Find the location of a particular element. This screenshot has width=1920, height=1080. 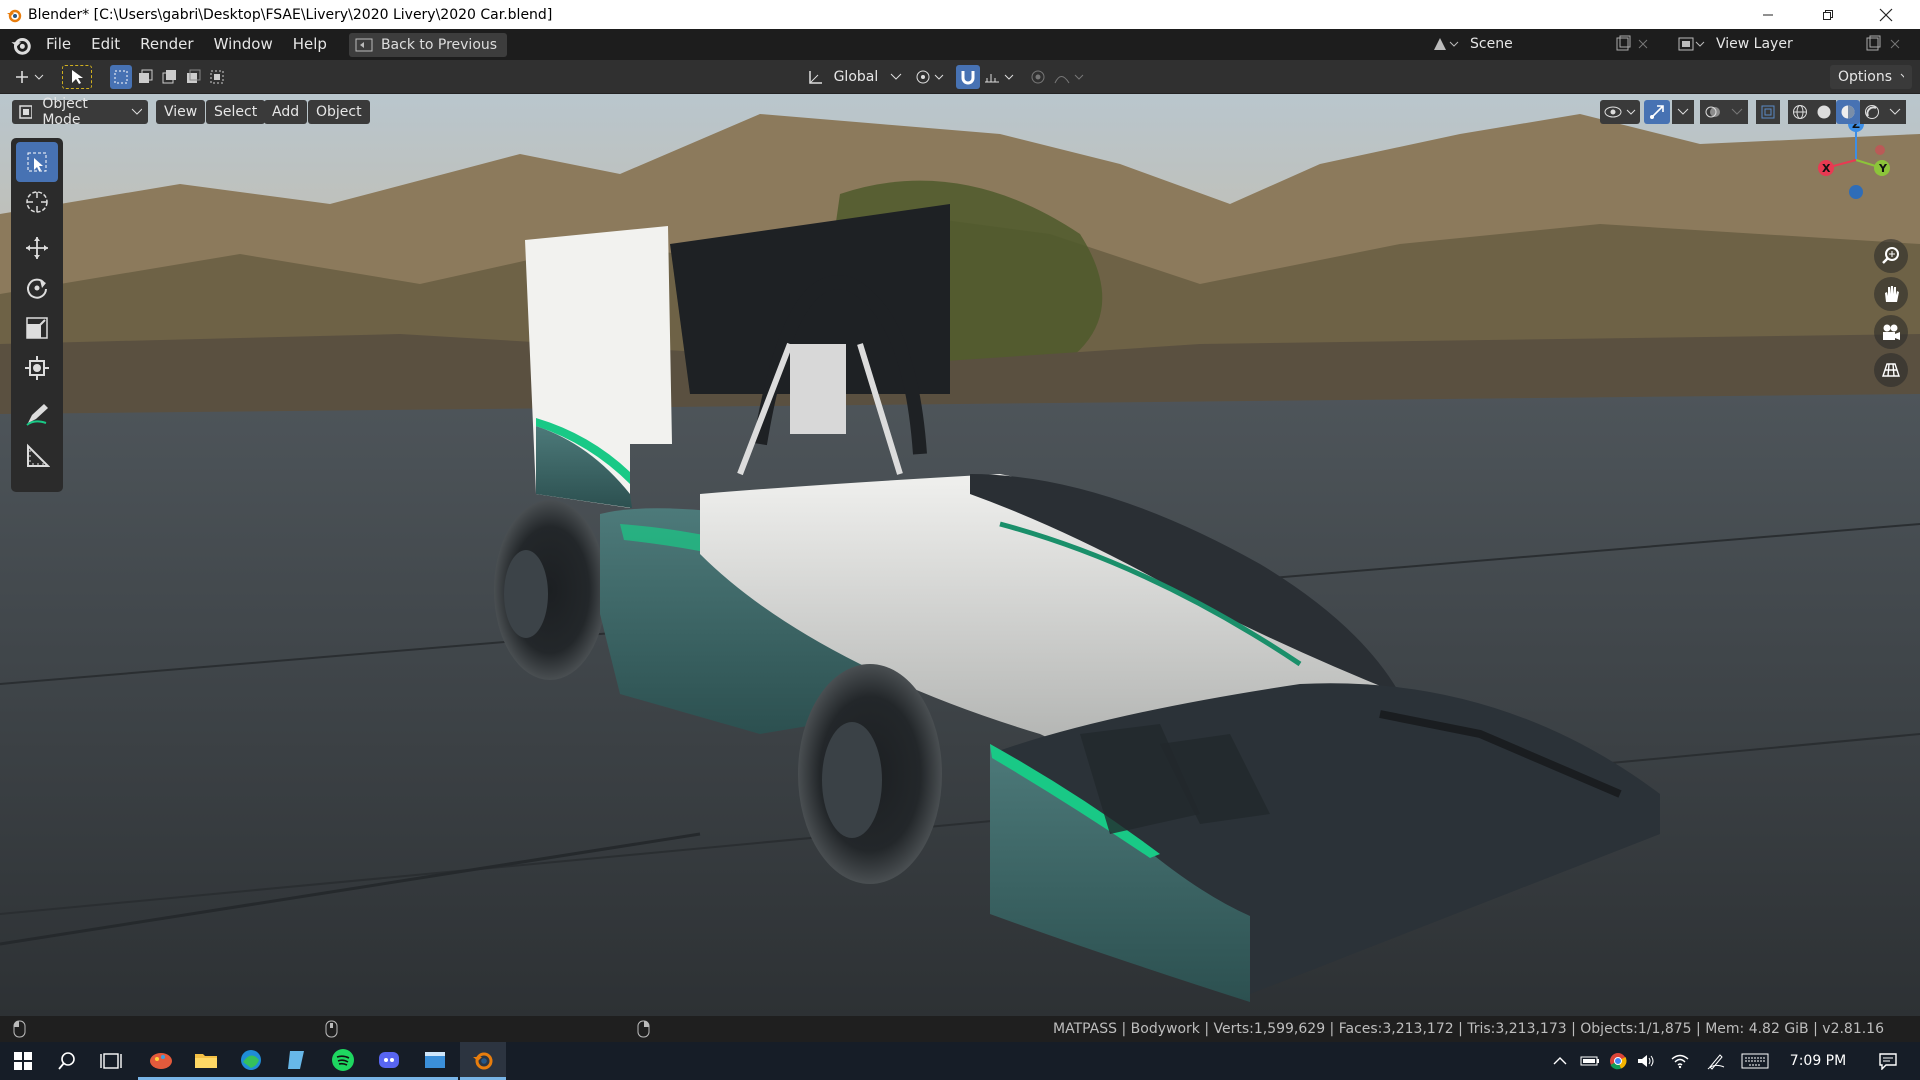

taskbar-blender is located at coordinates (483, 1061).